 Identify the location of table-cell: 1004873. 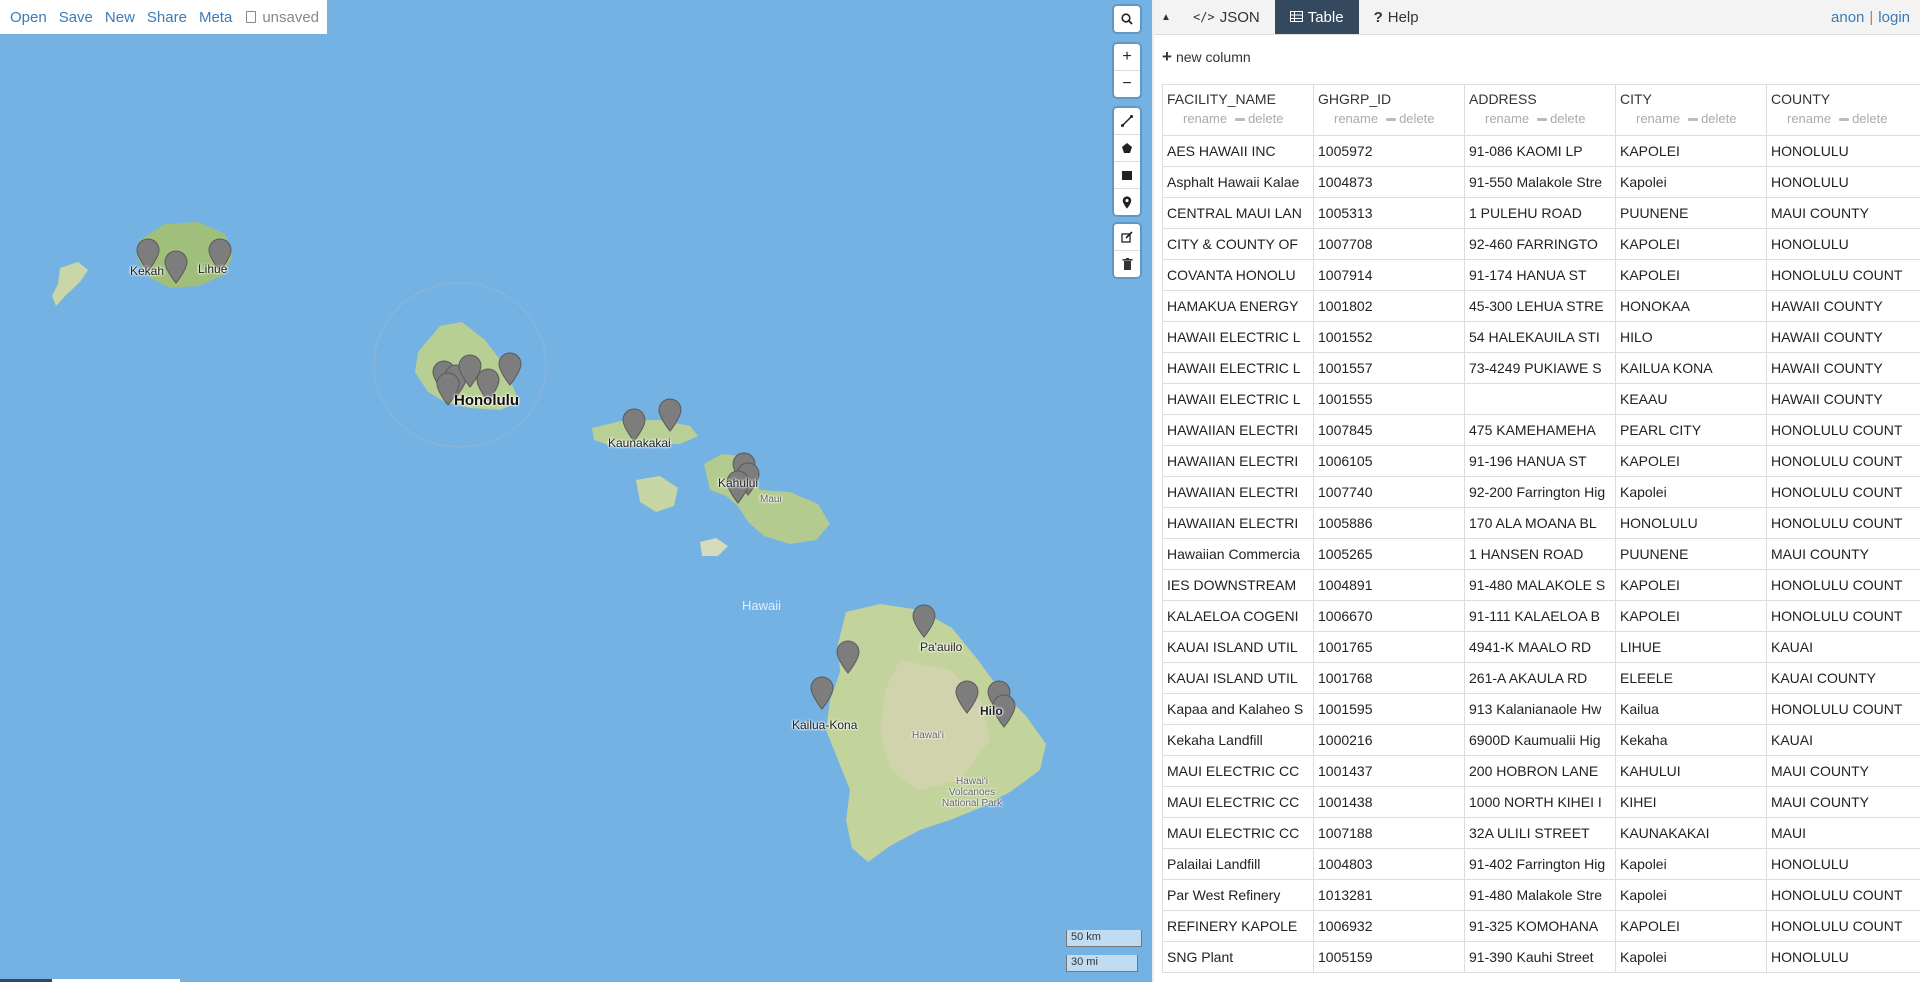
(1389, 182).